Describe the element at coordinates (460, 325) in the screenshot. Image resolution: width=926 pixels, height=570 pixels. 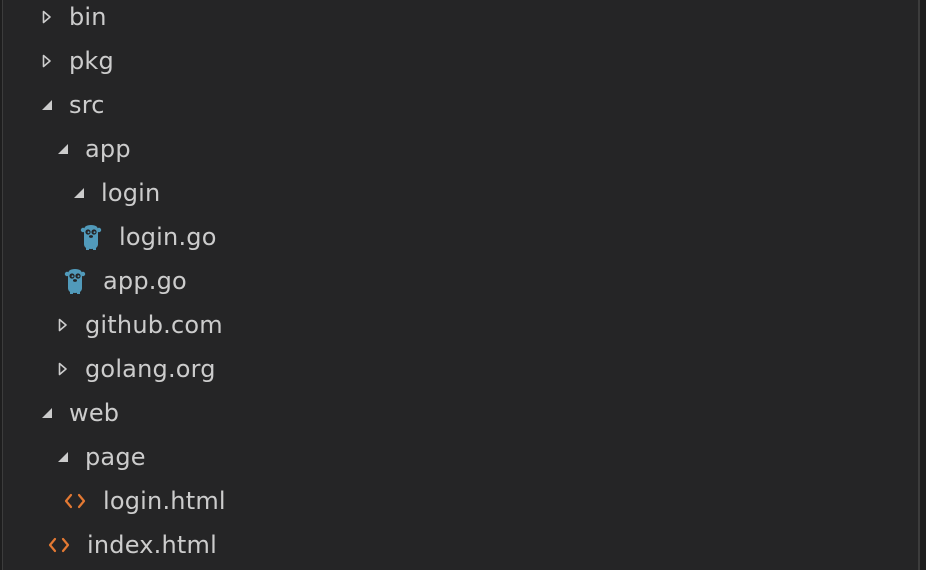
I see `tree-item-github-com: github.com` at that location.